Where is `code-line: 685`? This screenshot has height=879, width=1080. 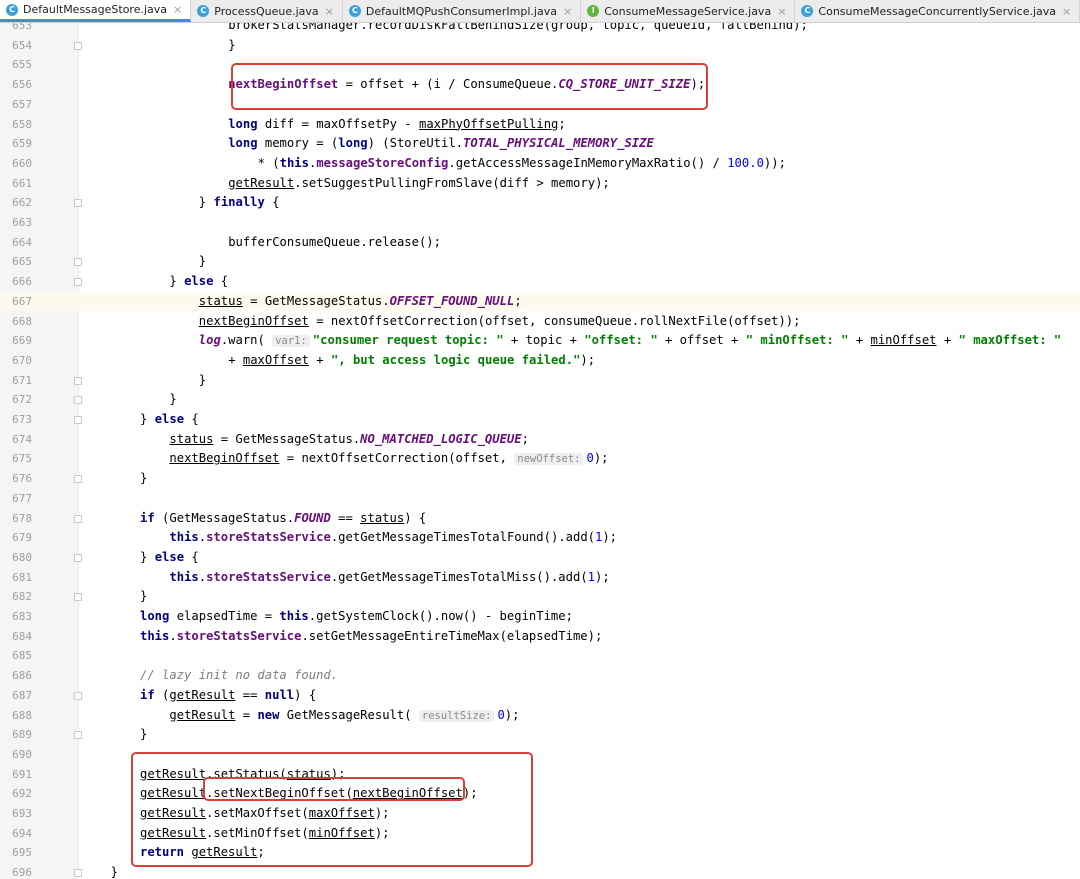
code-line: 685 is located at coordinates (540, 656).